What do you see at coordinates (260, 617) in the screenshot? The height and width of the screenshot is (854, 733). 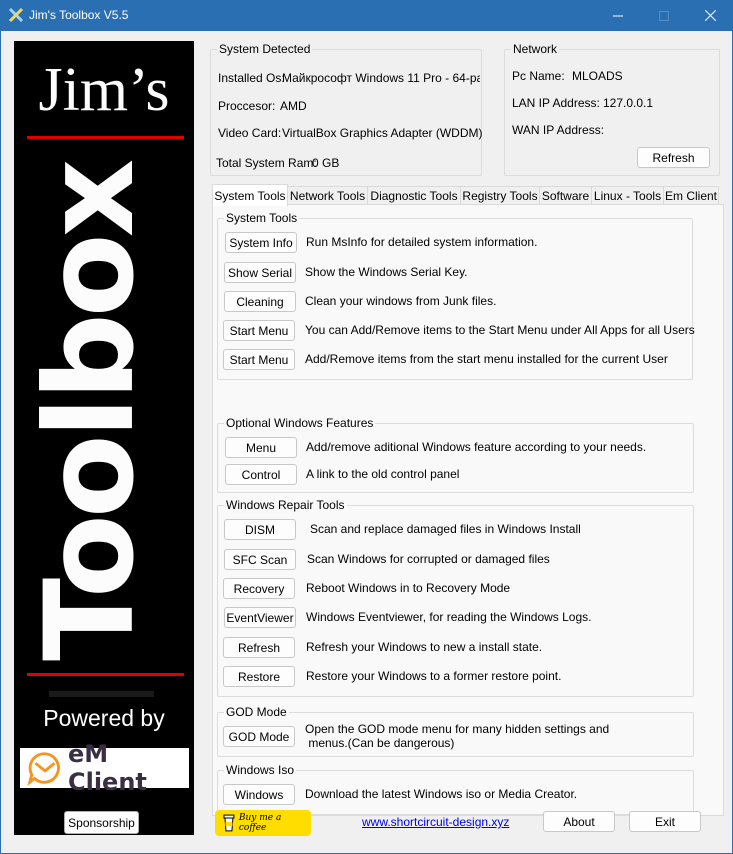 I see `event-viewer-button: EventViewer` at bounding box center [260, 617].